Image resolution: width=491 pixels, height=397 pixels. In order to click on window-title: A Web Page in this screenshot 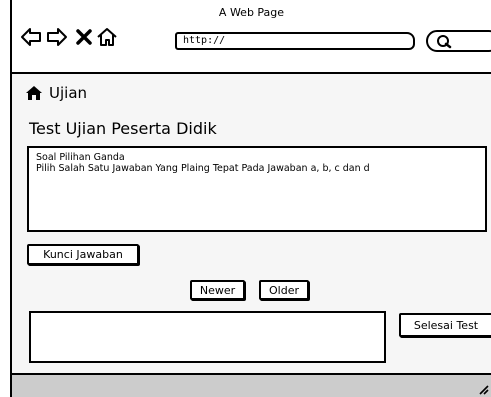, I will do `click(251, 12)`.